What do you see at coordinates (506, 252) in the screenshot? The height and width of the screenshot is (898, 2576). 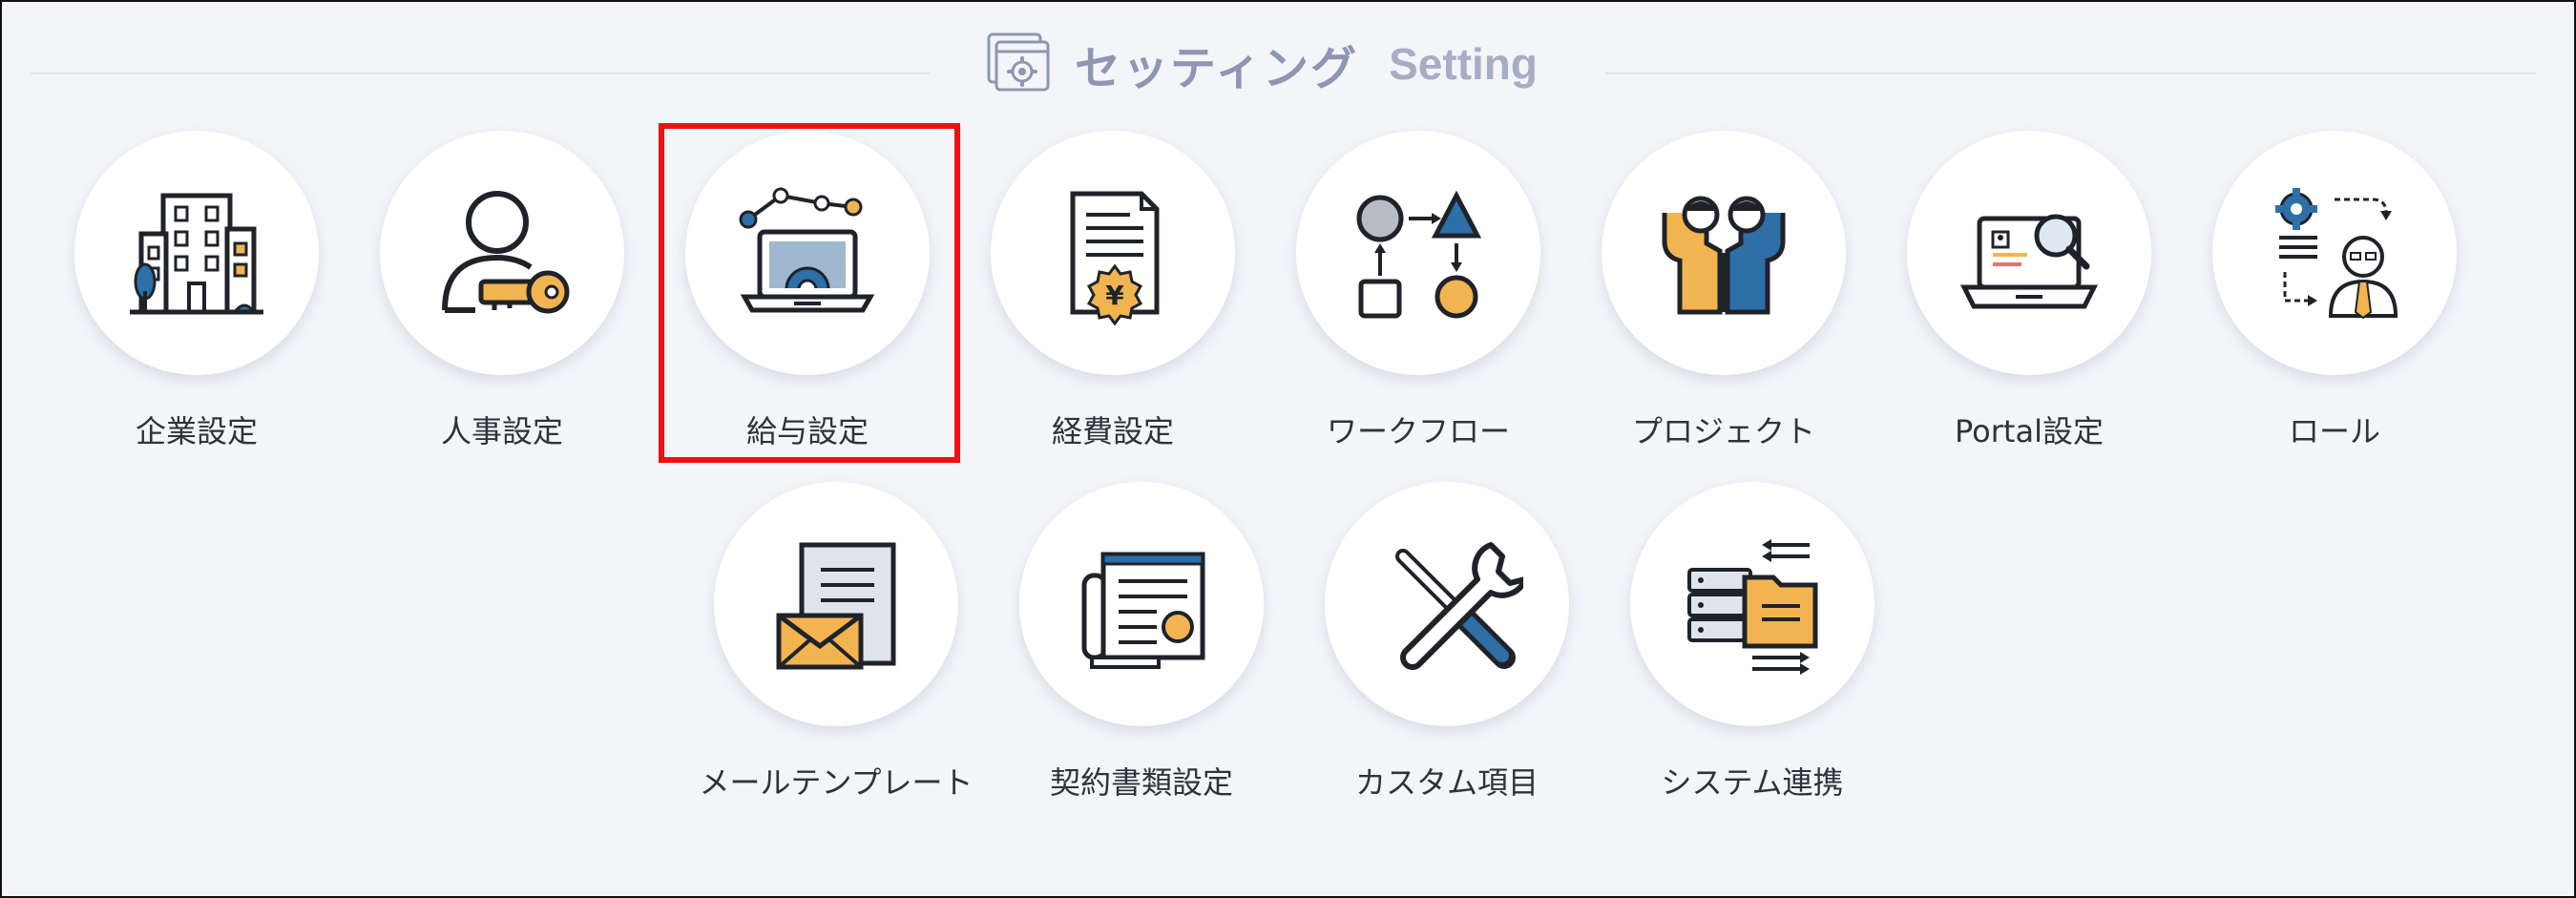 I see `person-key-icon` at bounding box center [506, 252].